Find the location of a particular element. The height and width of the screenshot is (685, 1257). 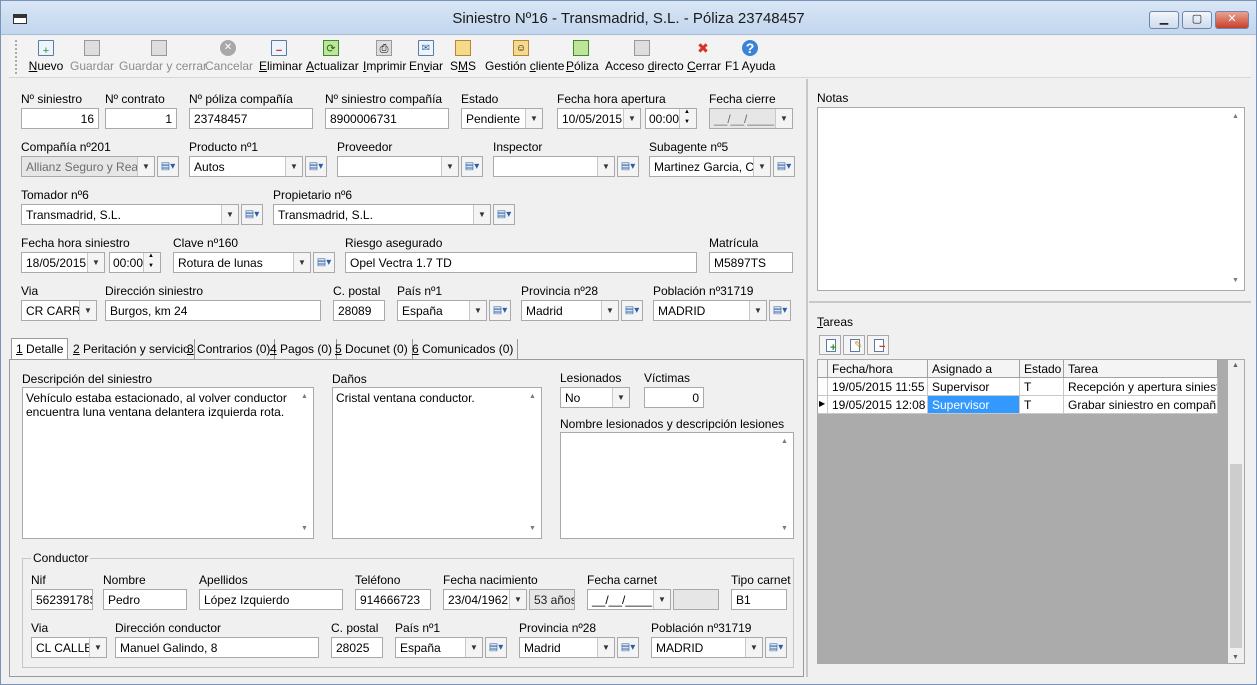

provincia-lookup-button: ▤▾ is located at coordinates (632, 310).